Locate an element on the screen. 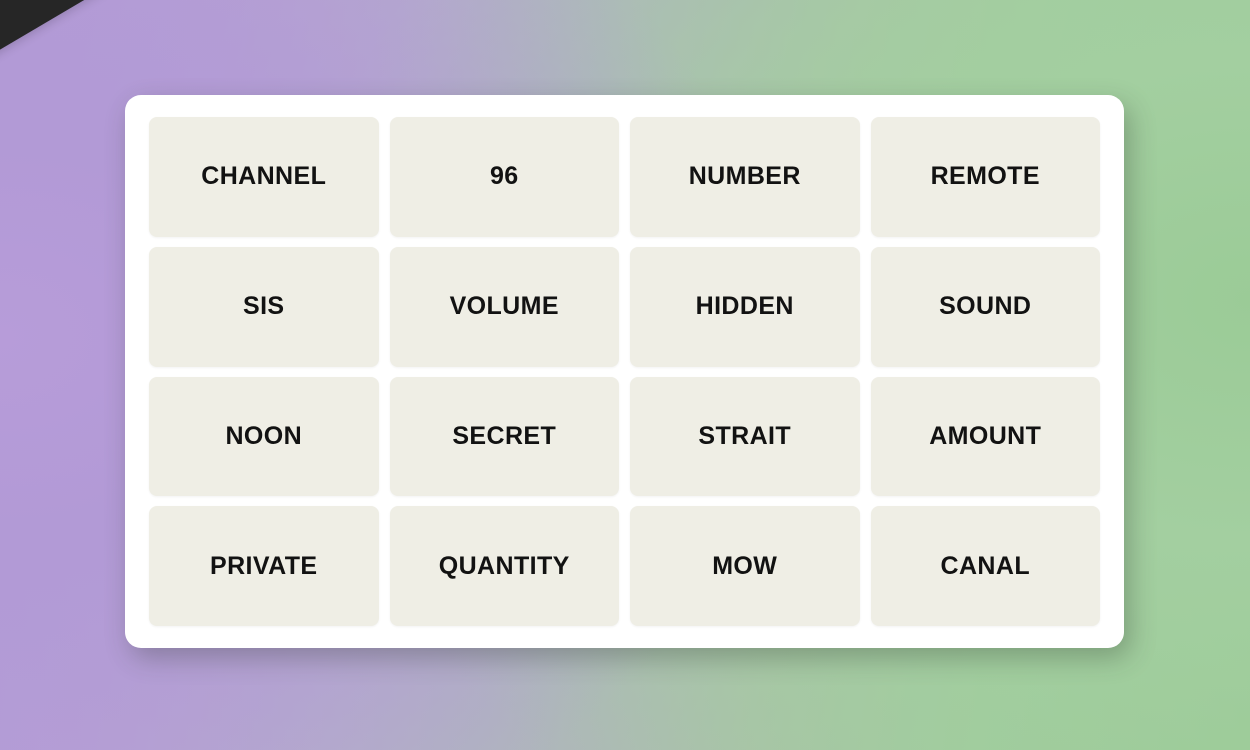  word-tile-sound: SOUND is located at coordinates (985, 306).